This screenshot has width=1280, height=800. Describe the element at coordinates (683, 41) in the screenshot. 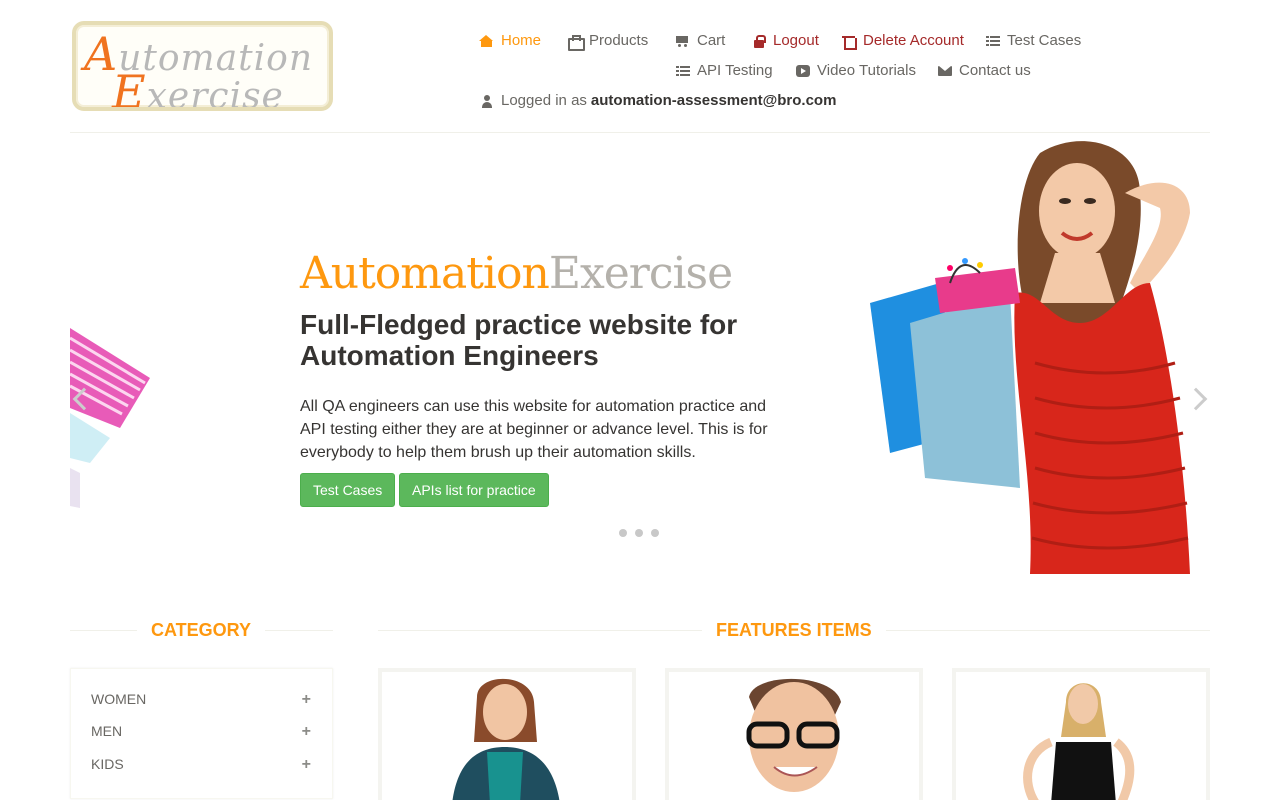

I see `cart-icon` at that location.